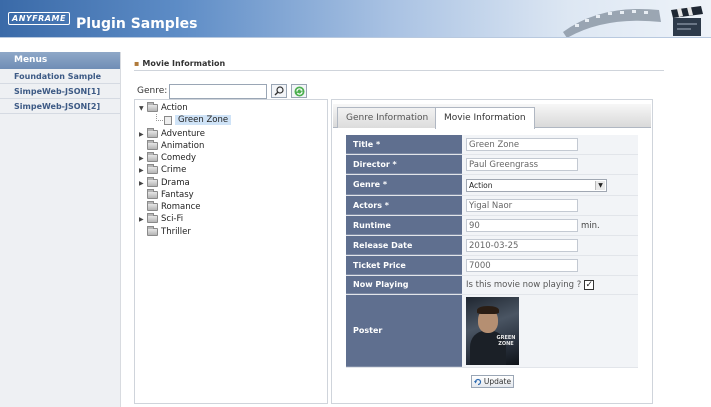 The width and height of the screenshot is (711, 407). Describe the element at coordinates (687, 21) in the screenshot. I see `clapperboard-icon` at that location.